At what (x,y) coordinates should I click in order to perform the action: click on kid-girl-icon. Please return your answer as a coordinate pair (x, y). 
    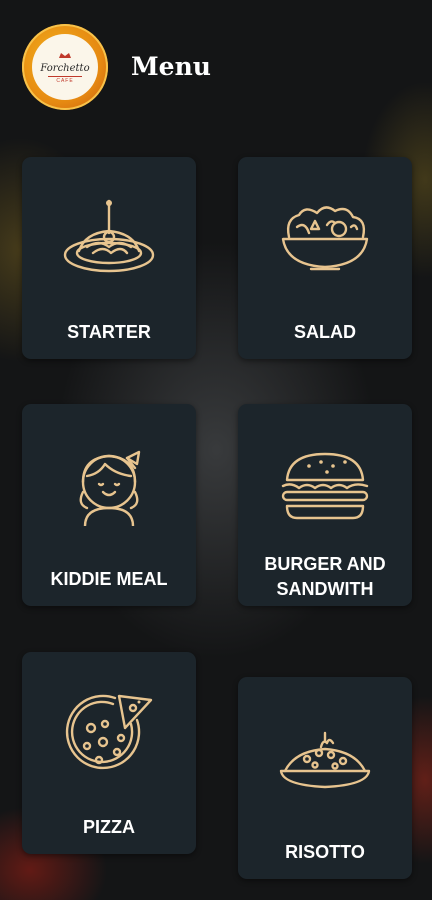
    Looking at the image, I should click on (110, 488).